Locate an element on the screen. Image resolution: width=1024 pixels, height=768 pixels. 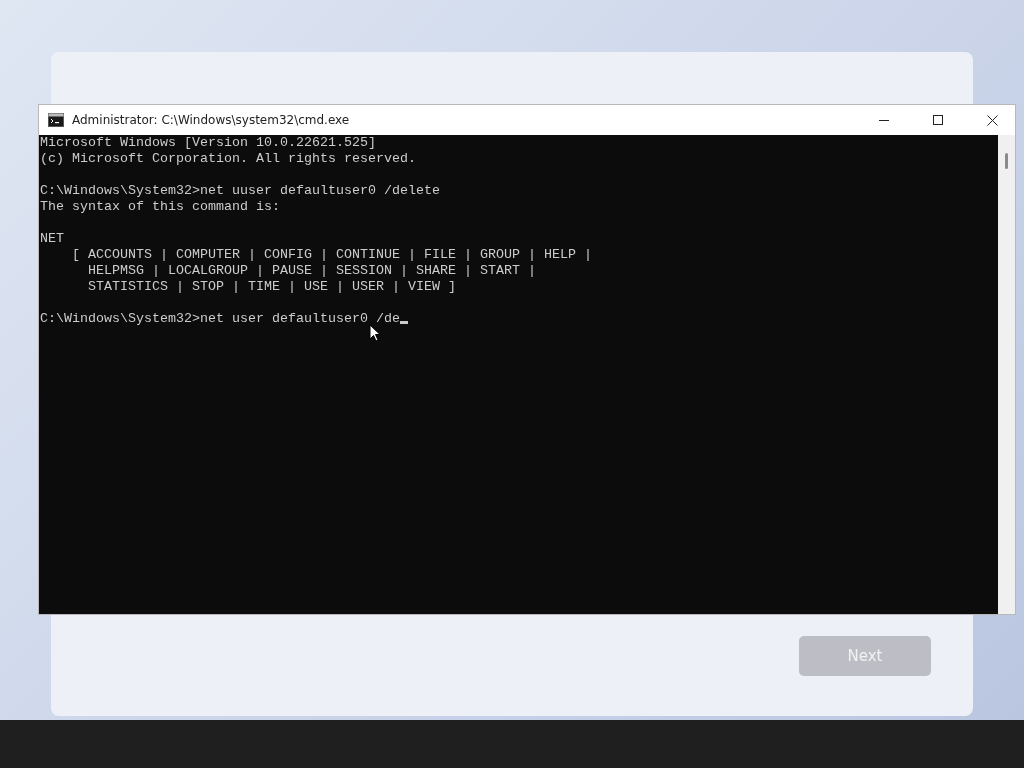
console-line: C:\Windows\System32>net uuser defaultuser0 /delete is located at coordinates (240, 190).